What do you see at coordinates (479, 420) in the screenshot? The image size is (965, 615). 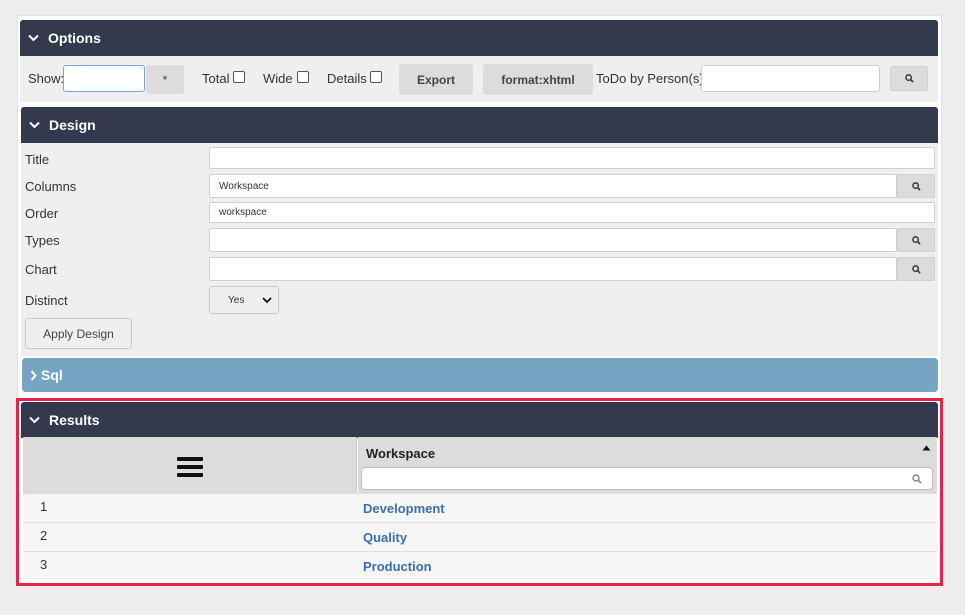 I see `results-panel-header: Results` at bounding box center [479, 420].